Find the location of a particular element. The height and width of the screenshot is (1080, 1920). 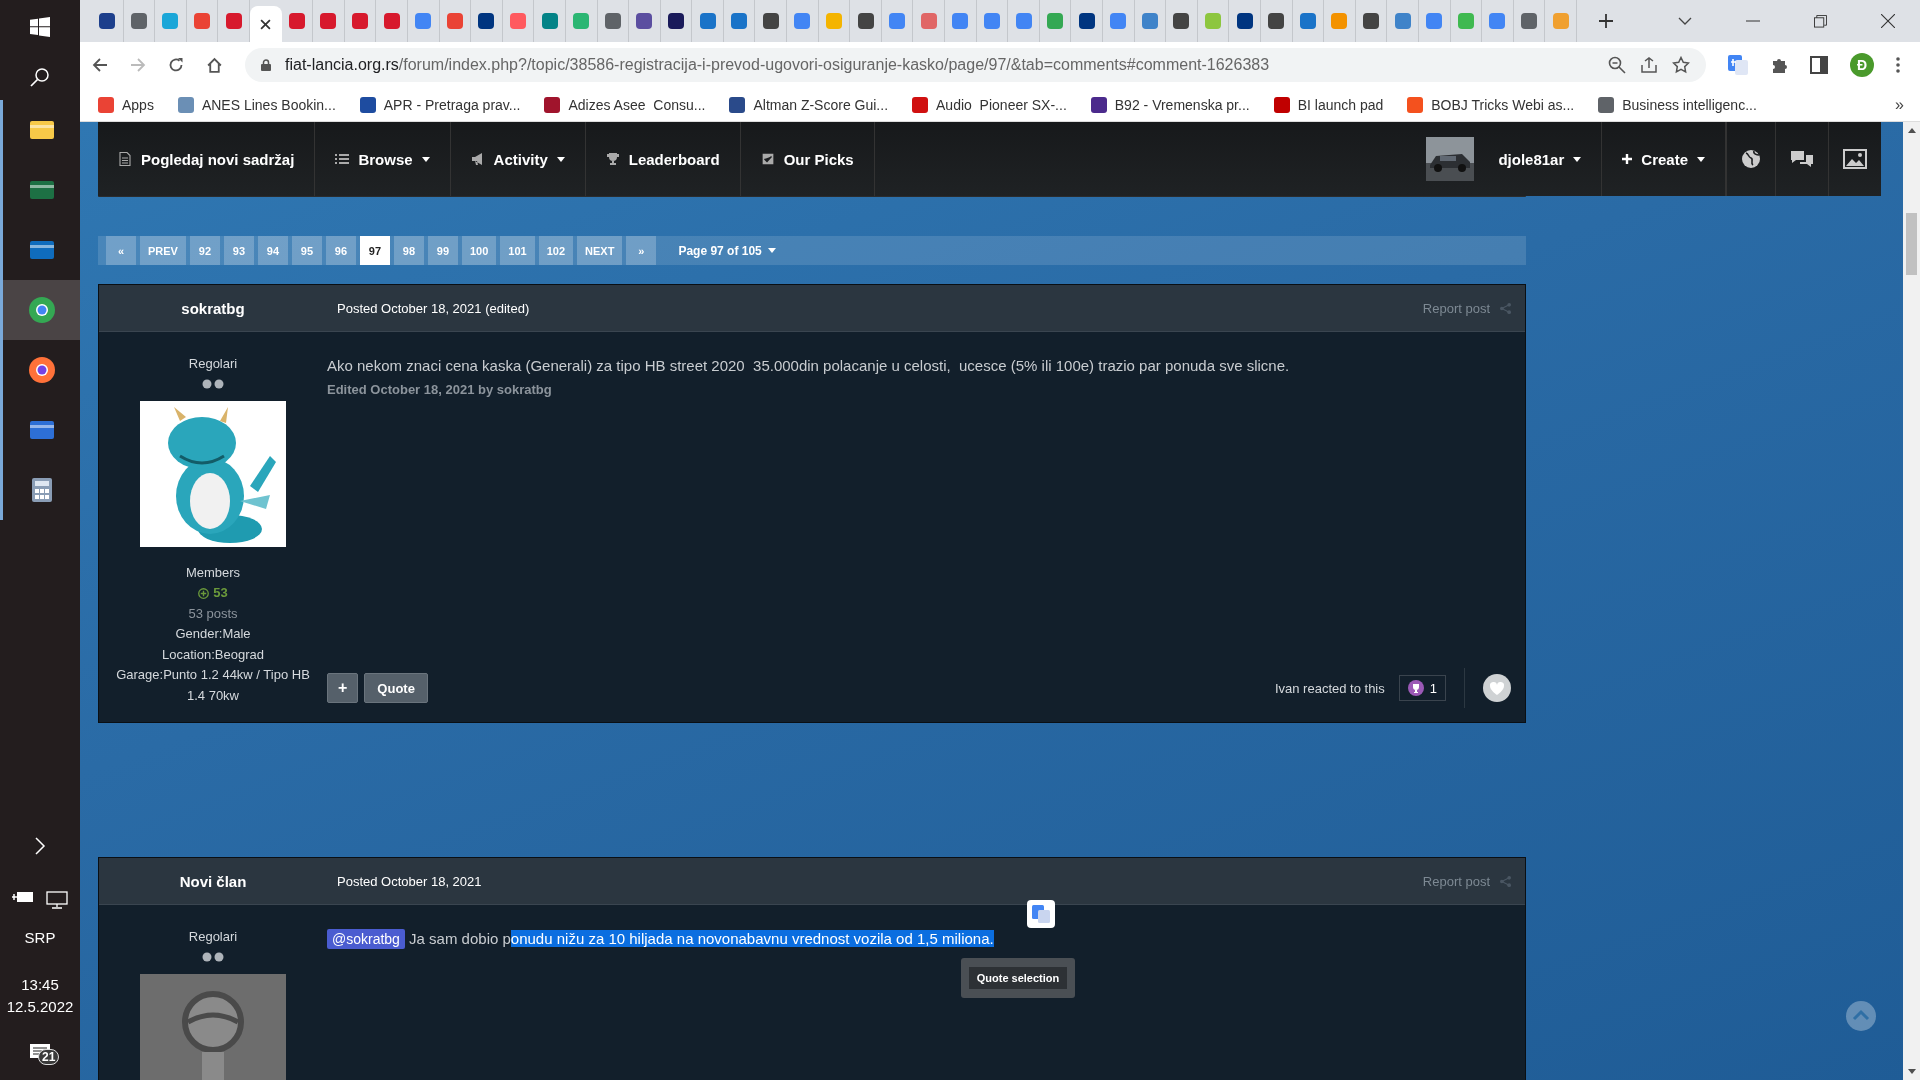

profile-field: Location:Beograd is located at coordinates (213, 654).